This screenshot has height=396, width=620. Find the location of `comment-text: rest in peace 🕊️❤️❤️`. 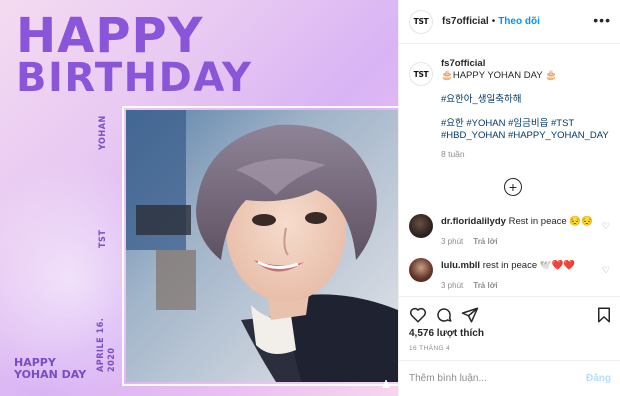

comment-text: rest in peace 🕊️❤️❤️ is located at coordinates (529, 265).